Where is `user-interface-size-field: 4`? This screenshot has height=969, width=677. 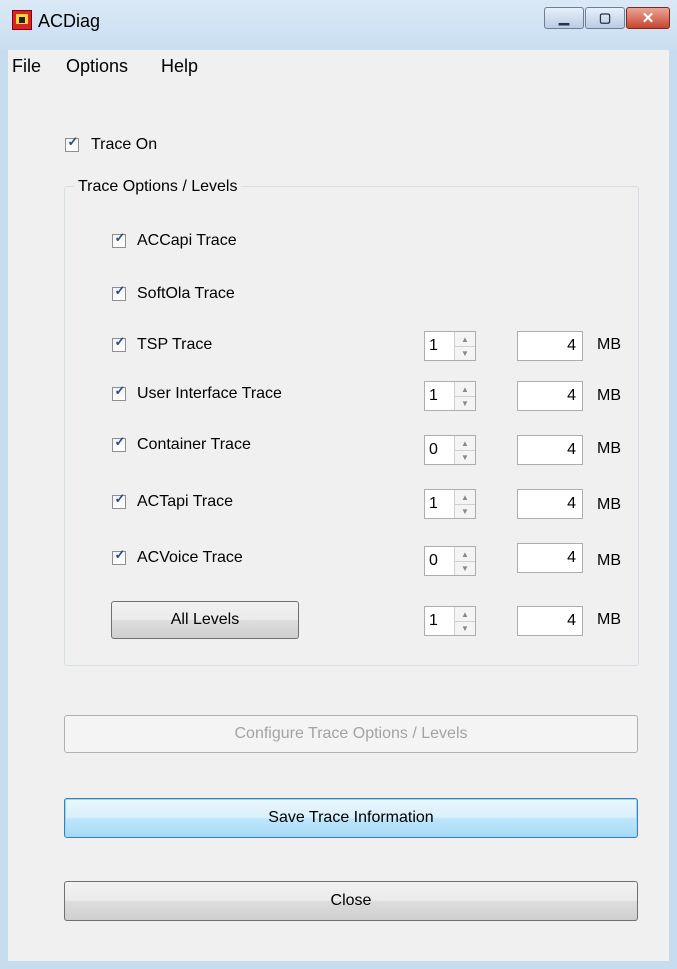 user-interface-size-field: 4 is located at coordinates (550, 396).